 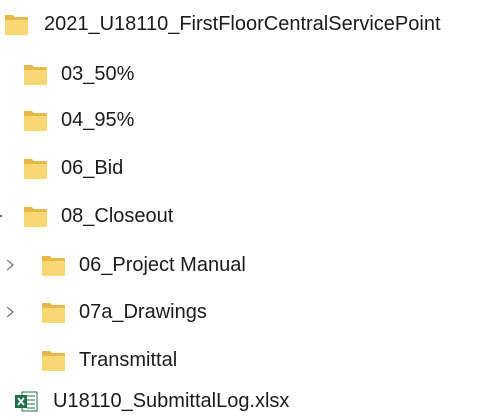 I want to click on tree-item-submittal-log-xlsx: U18110_SubmittalLog.xlsx, so click(x=249, y=400).